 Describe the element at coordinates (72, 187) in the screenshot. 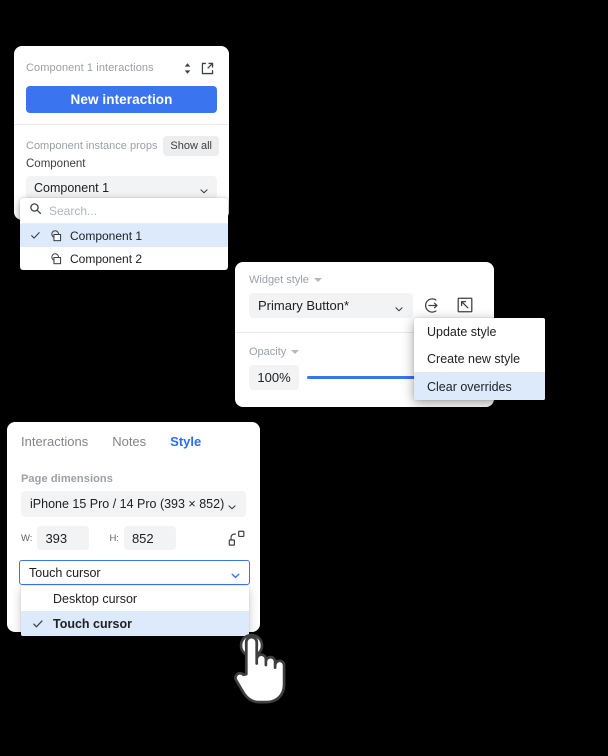

I see `component-select-value: Component 1` at that location.